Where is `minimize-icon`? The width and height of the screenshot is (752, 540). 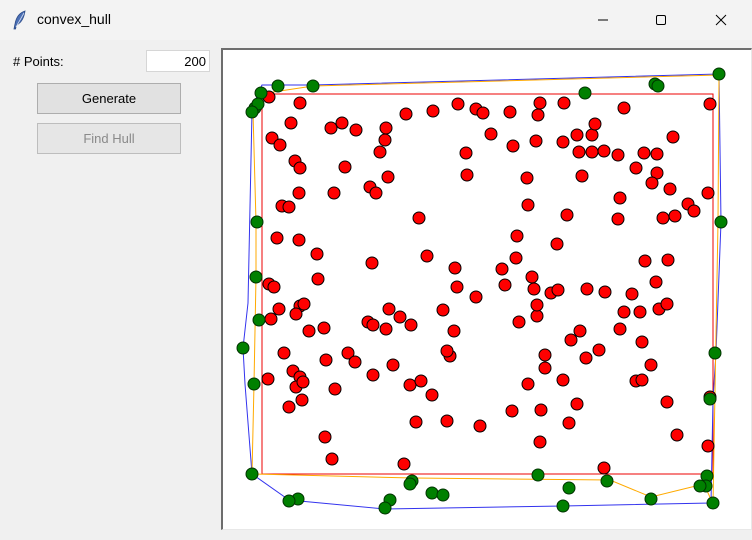 minimize-icon is located at coordinates (603, 20).